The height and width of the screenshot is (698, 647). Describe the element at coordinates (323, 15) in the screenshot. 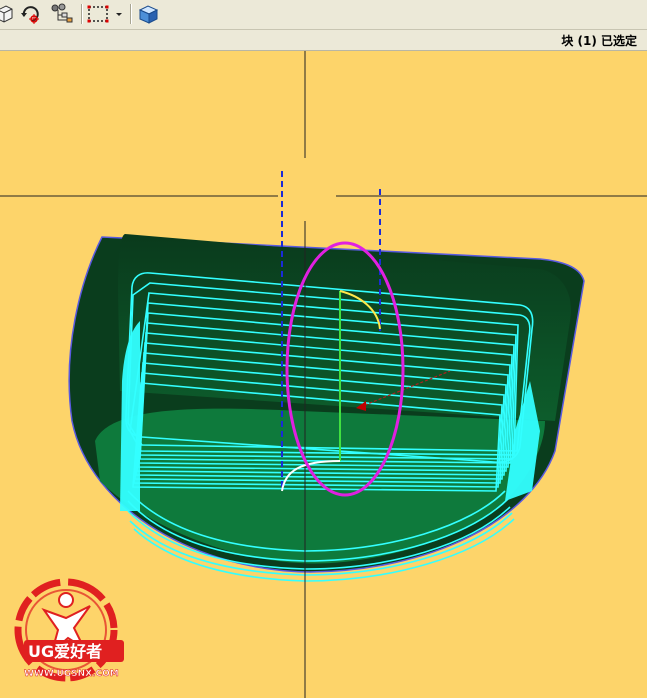

I see `toolbar` at that location.